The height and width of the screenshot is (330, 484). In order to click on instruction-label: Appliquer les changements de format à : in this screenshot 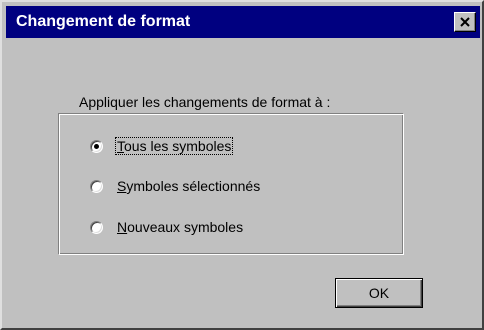, I will do `click(205, 102)`.